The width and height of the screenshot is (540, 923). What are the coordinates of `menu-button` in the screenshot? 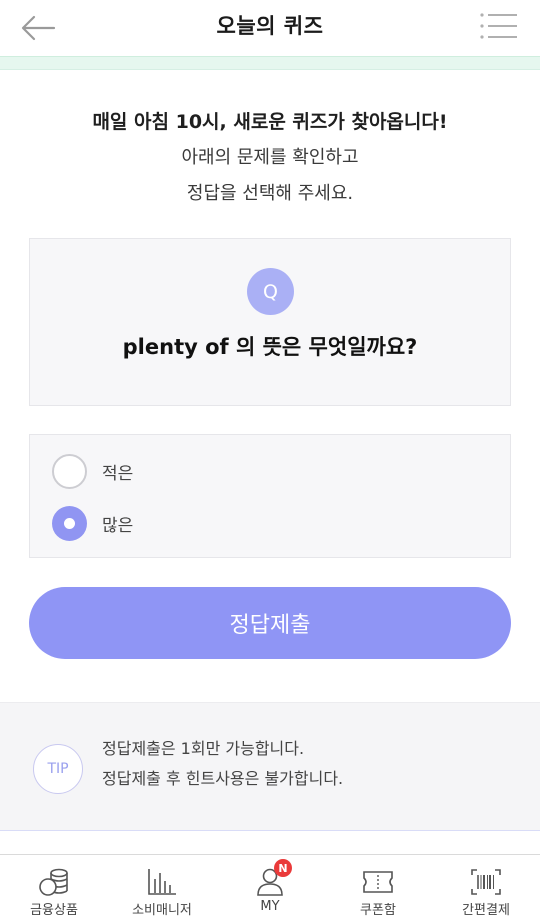 It's located at (499, 26).